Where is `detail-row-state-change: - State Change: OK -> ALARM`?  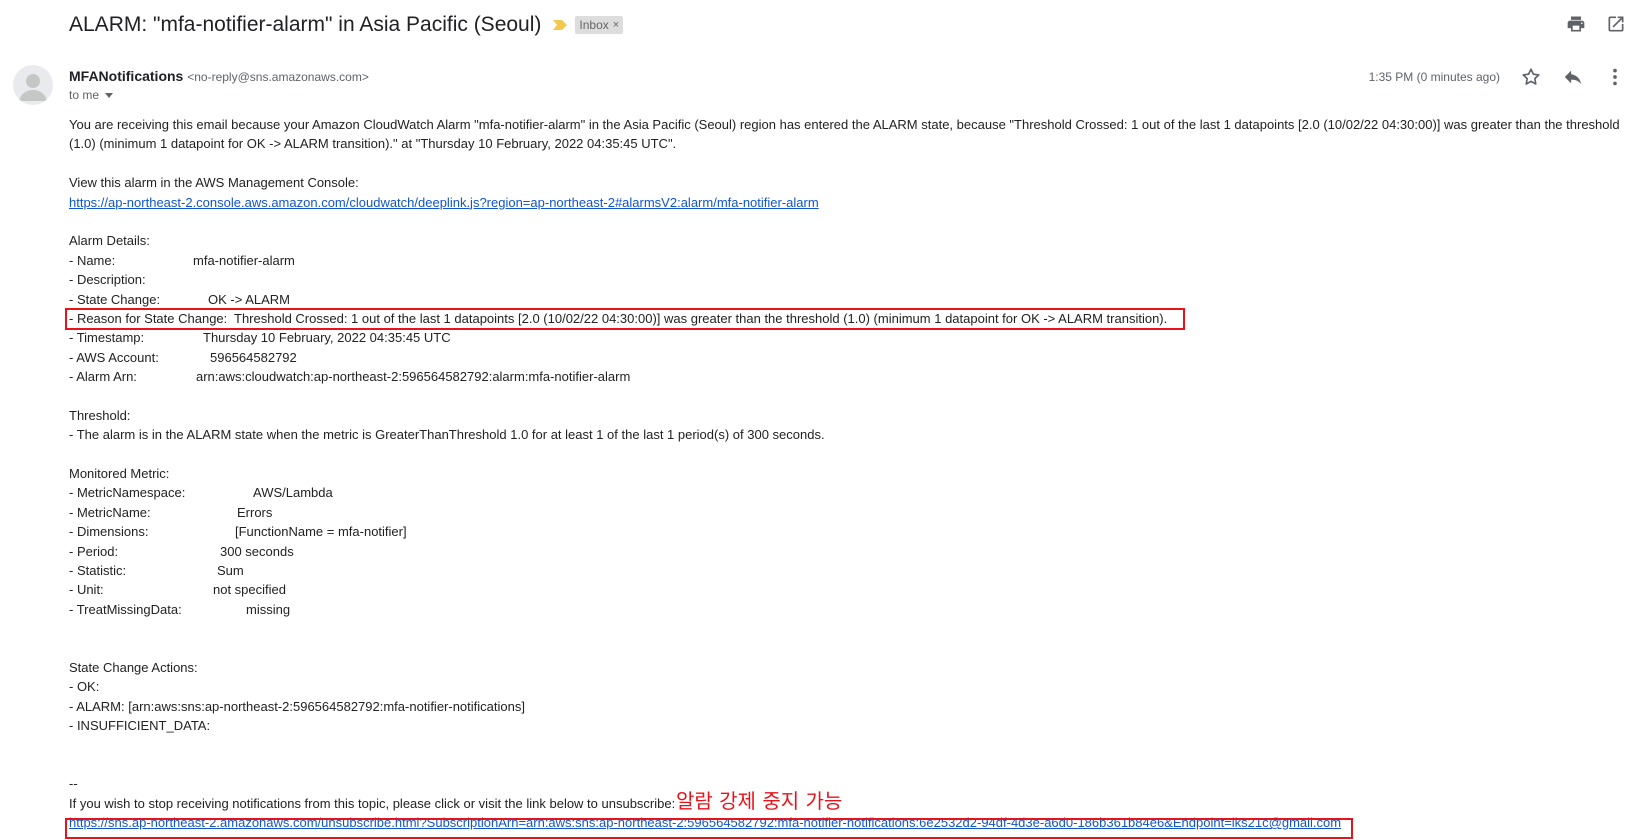
detail-row-state-change: - State Change: OK -> ALARM is located at coordinates (846, 299).